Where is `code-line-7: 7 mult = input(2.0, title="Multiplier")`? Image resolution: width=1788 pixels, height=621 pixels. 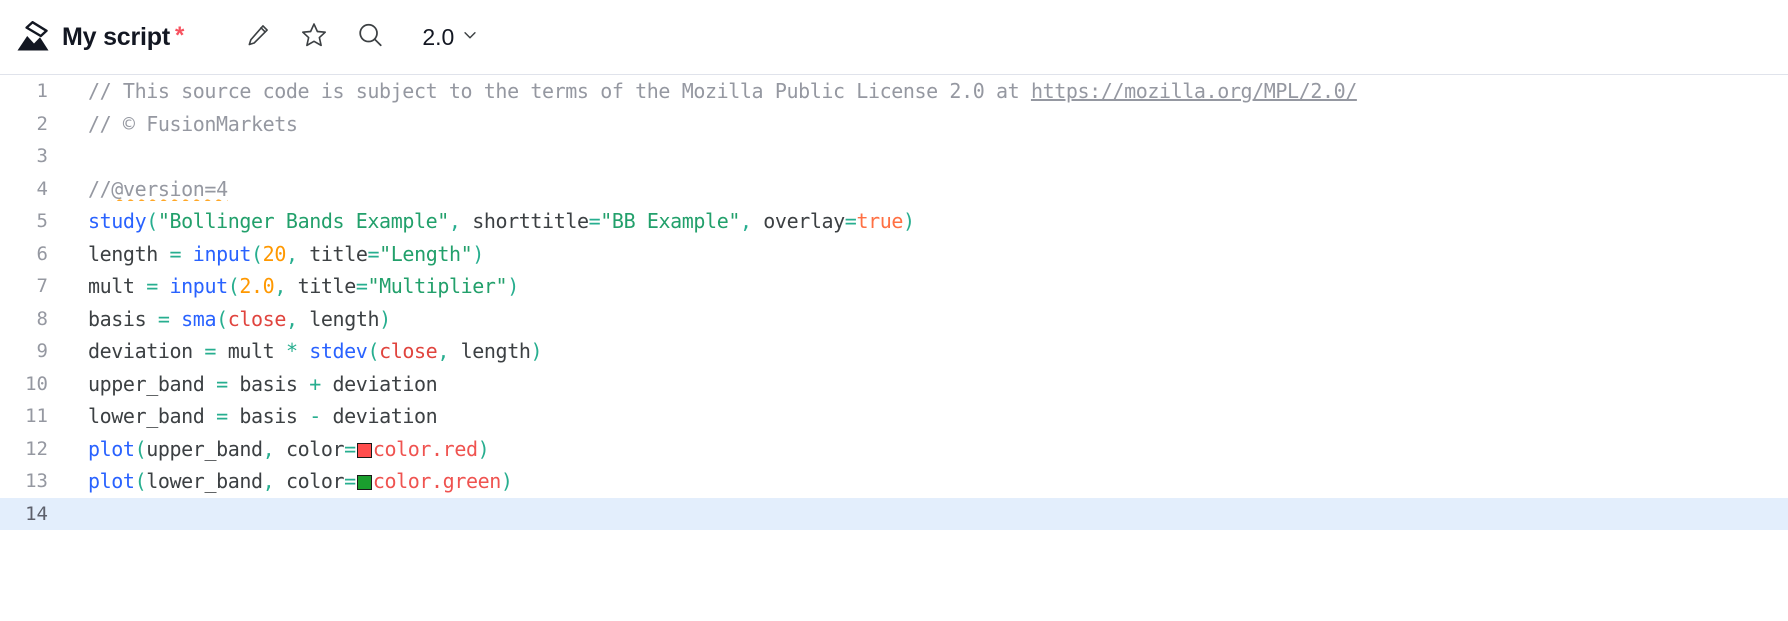
code-line-7: 7 mult = input(2.0, title="Multiplier") is located at coordinates (894, 286).